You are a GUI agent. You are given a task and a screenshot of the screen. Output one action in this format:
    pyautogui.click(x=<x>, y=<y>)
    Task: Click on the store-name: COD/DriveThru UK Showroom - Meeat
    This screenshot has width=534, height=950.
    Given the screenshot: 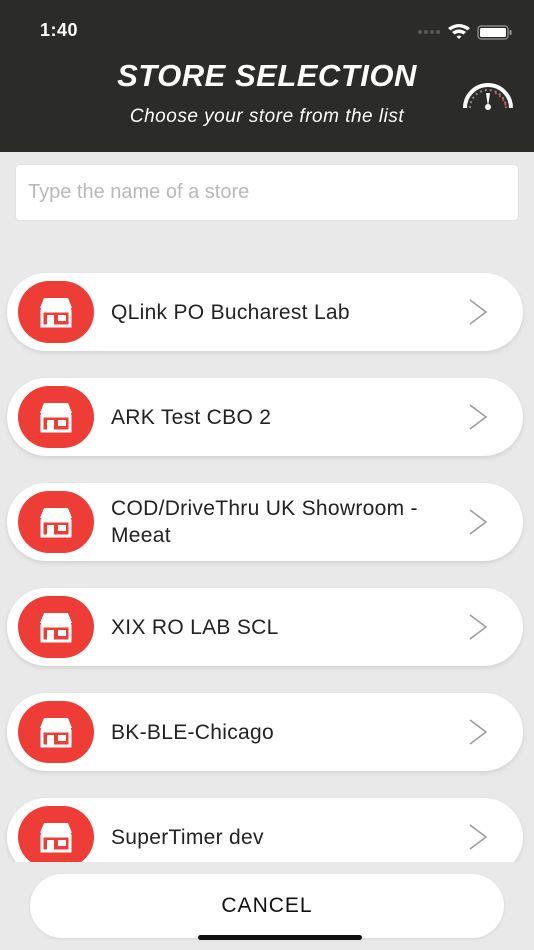 What is the action you would take?
    pyautogui.click(x=264, y=522)
    